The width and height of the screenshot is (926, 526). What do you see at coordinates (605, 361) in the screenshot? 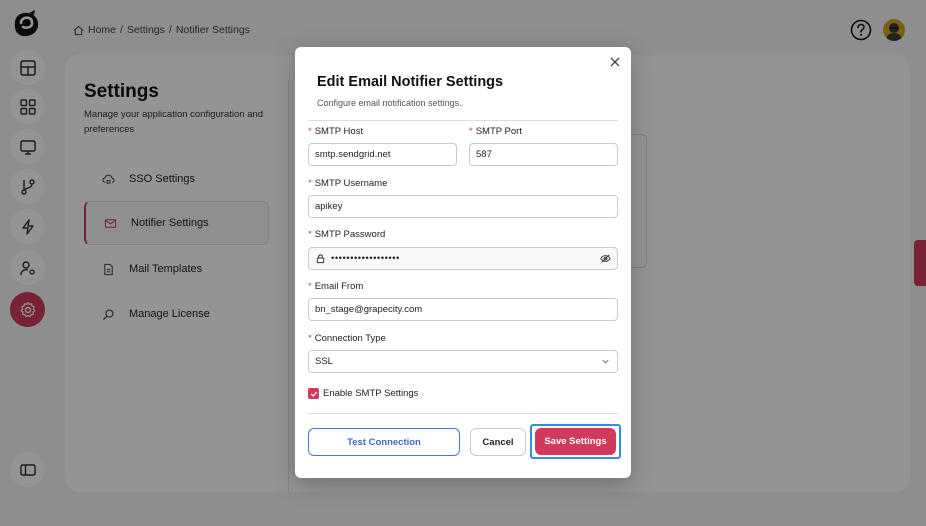
I see `chevron-down-icon` at bounding box center [605, 361].